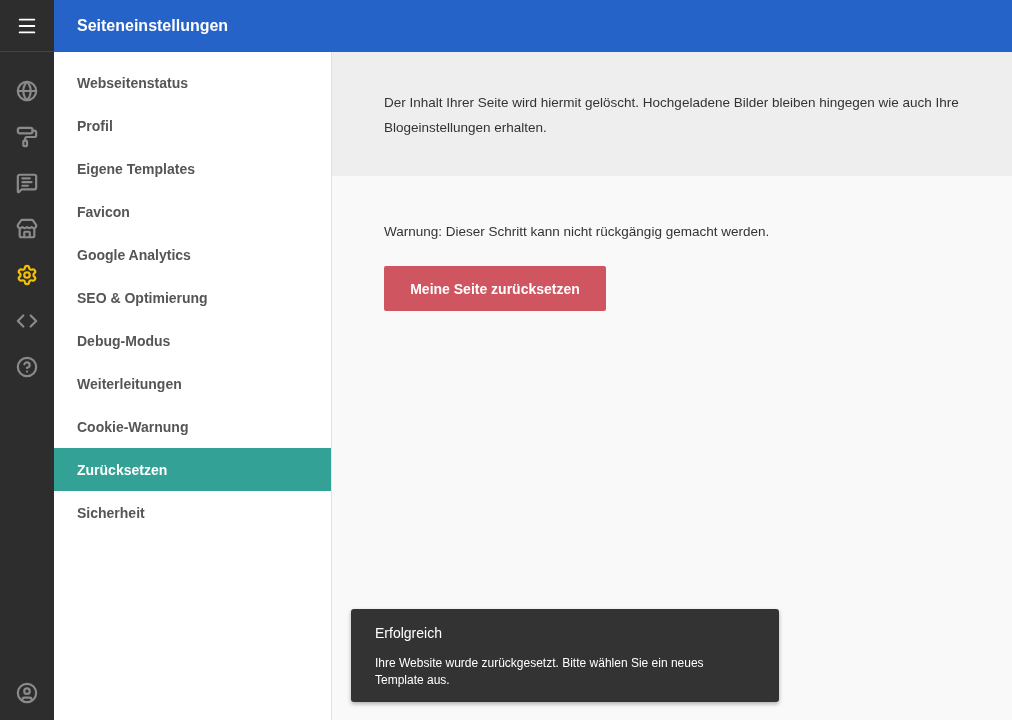 Image resolution: width=1012 pixels, height=720 pixels. What do you see at coordinates (409, 633) in the screenshot?
I see `toast-title: Erfolgreich` at bounding box center [409, 633].